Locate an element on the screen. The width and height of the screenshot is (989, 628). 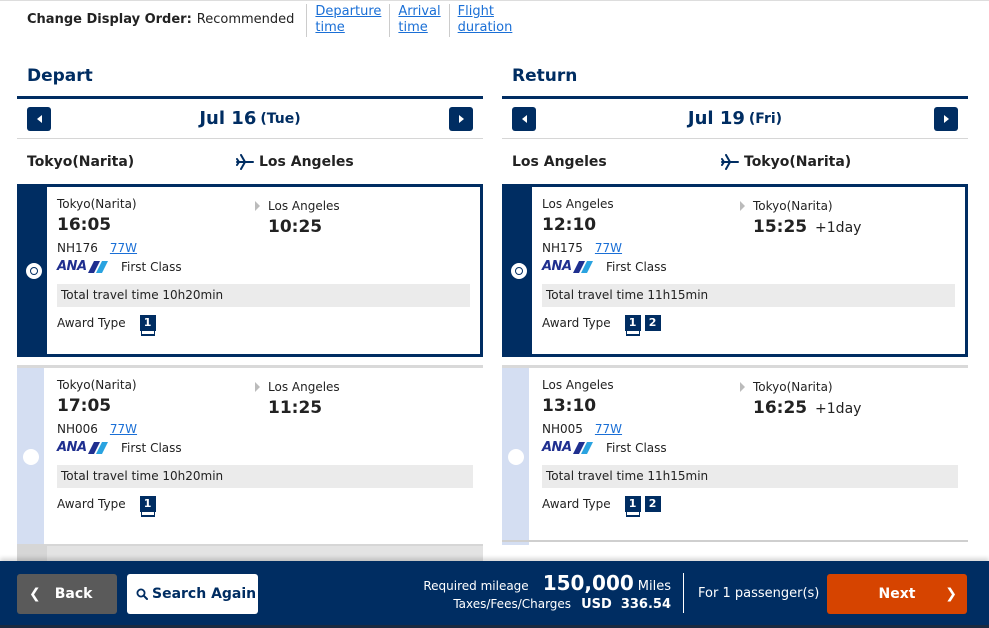
depart-prev-date-button is located at coordinates (39, 119).